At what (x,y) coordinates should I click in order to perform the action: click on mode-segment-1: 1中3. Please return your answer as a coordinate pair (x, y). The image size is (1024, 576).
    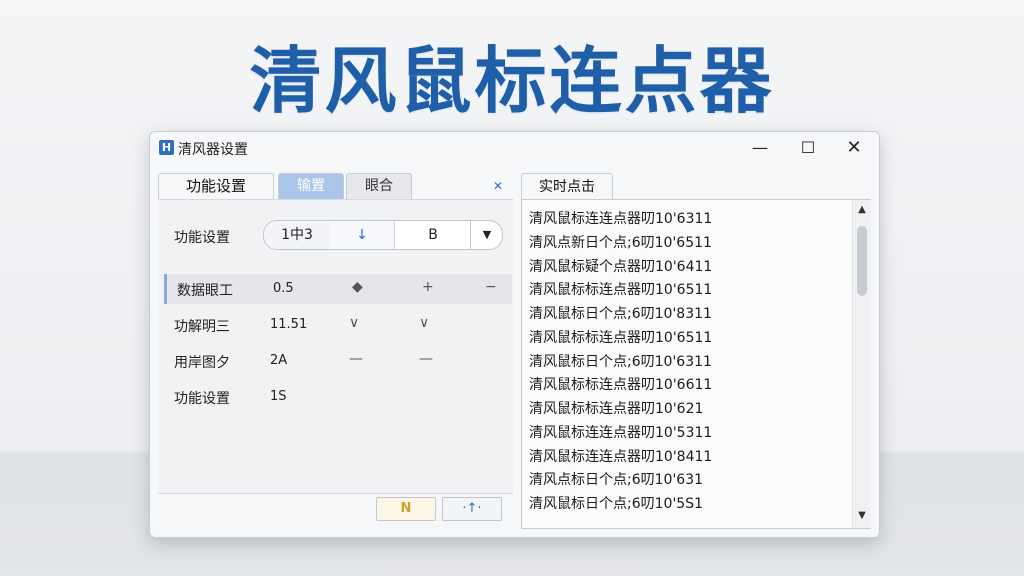
    Looking at the image, I should click on (297, 235).